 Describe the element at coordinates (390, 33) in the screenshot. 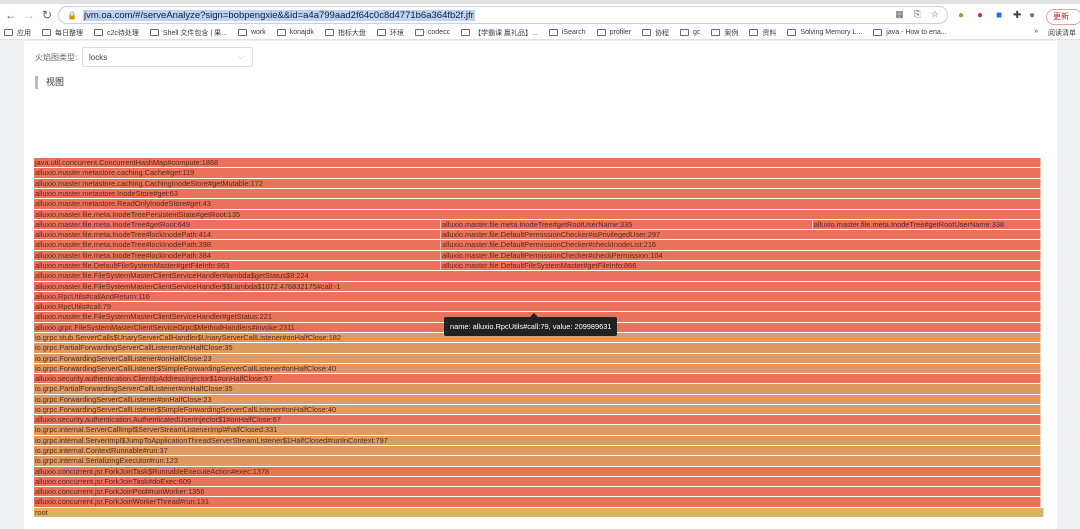

I see `bookmark-item: 环境` at that location.